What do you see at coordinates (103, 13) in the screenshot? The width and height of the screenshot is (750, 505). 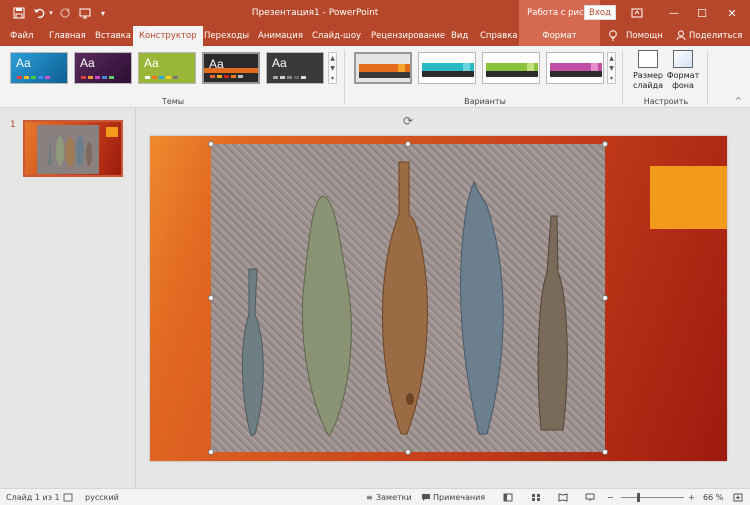 I see `customize-qat-icon: ▾` at bounding box center [103, 13].